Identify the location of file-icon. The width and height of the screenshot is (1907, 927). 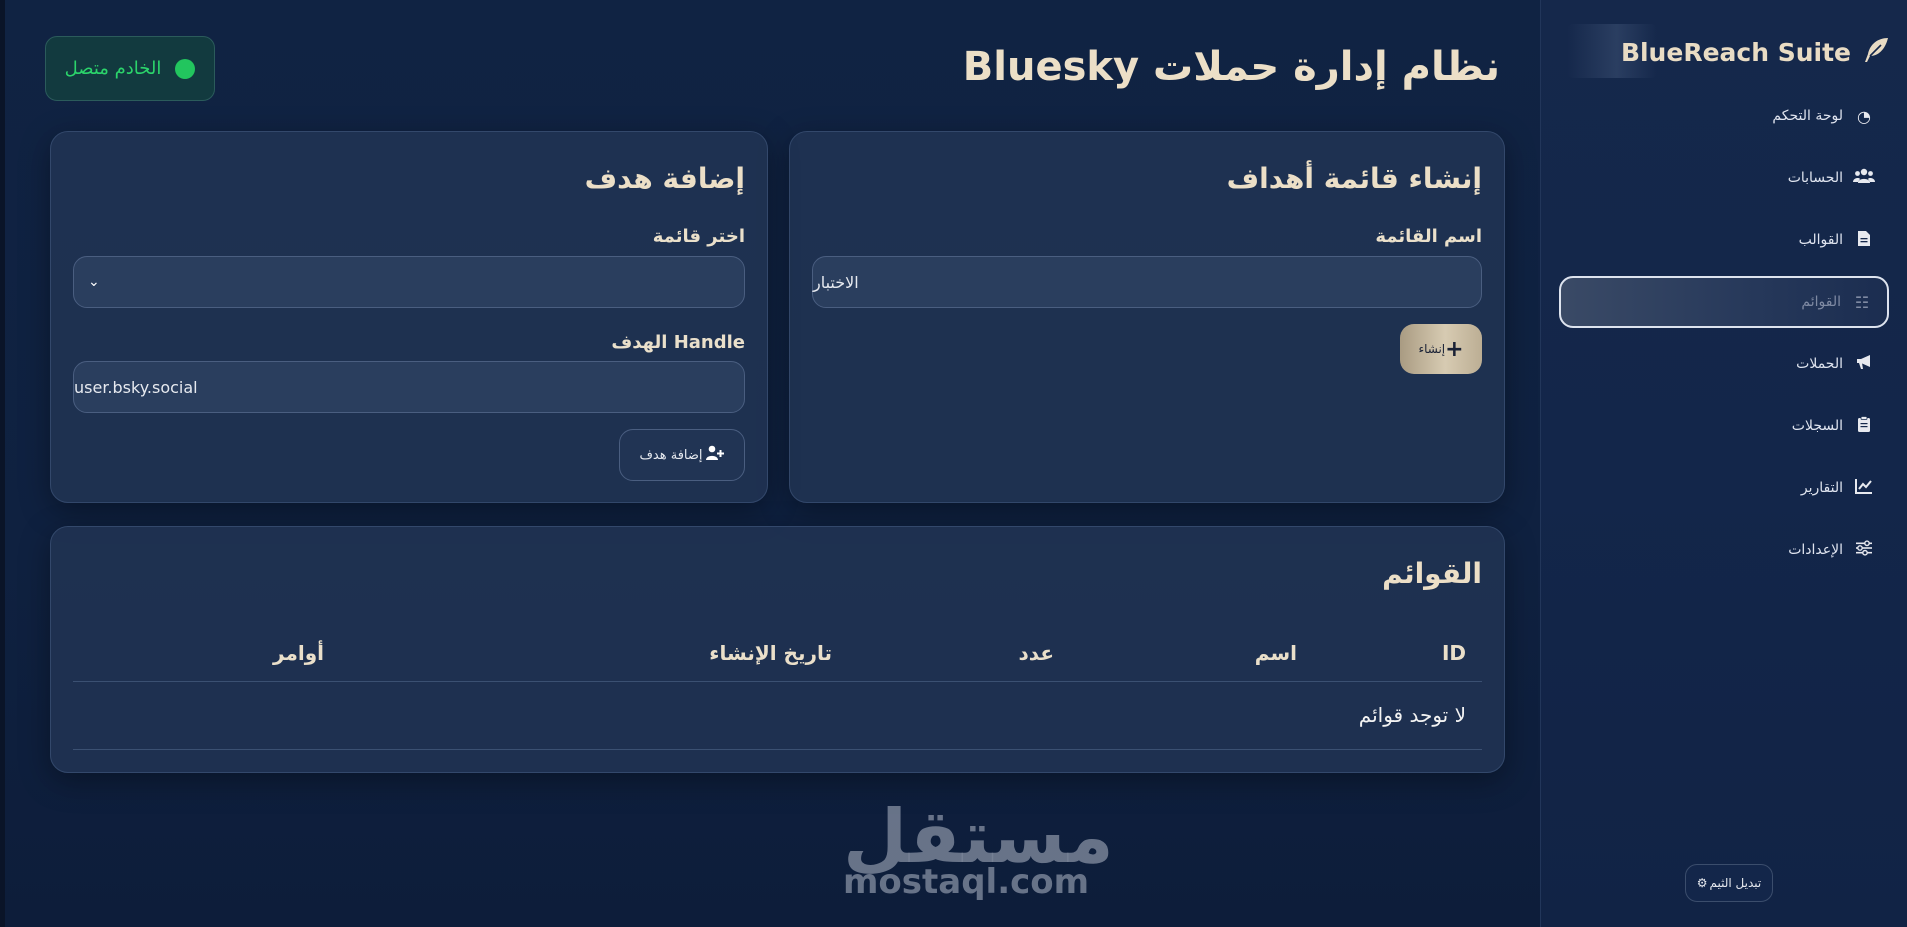
(1864, 240).